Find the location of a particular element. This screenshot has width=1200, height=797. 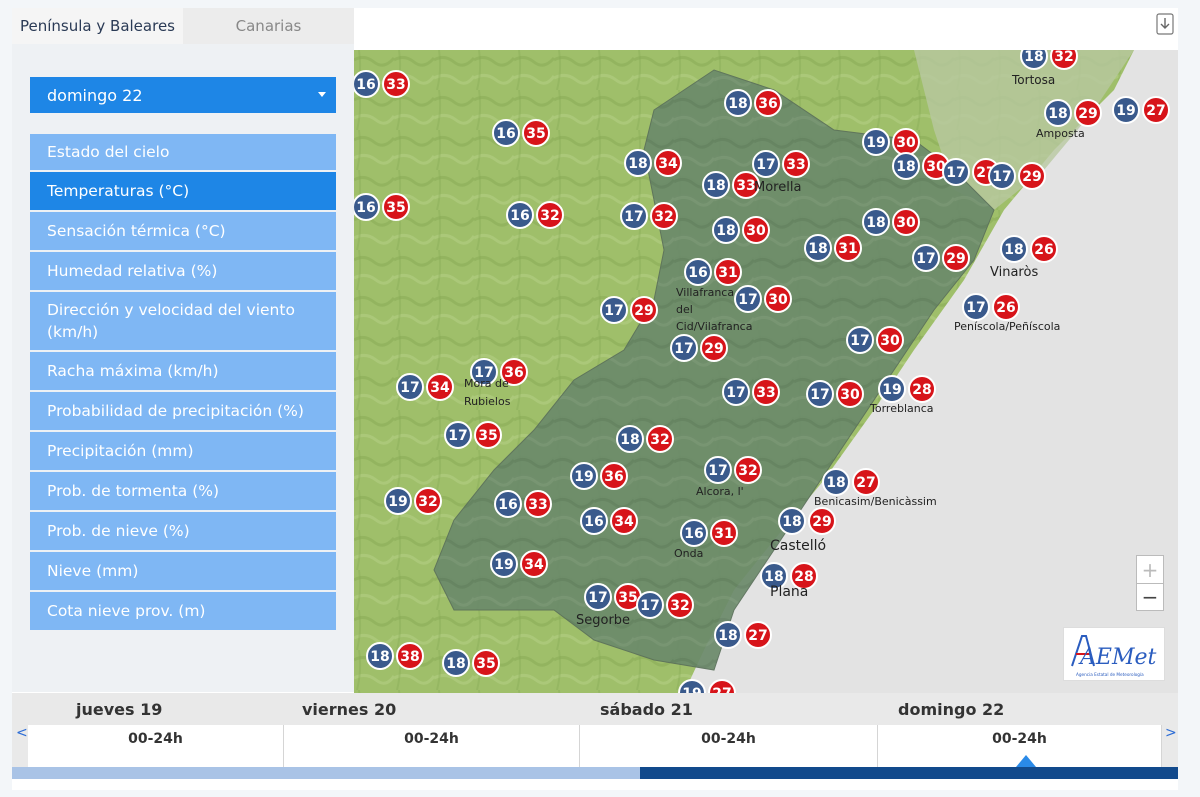

menu-item-8: Prob. de tormenta (%) is located at coordinates (183, 491).